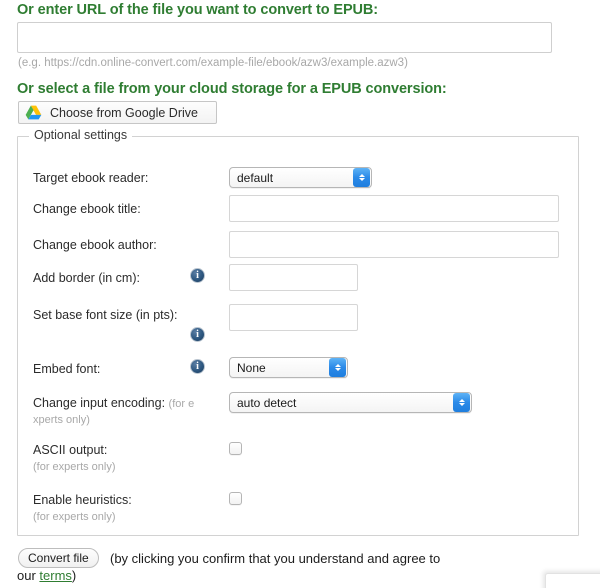 The image size is (600, 588). Describe the element at coordinates (300, 177) in the screenshot. I see `target-ebook-reader-select: default` at that location.